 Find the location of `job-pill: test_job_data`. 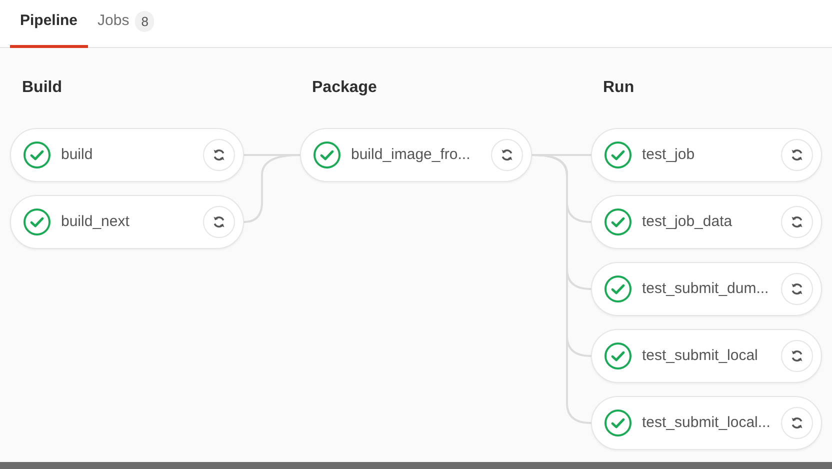

job-pill: test_job_data is located at coordinates (706, 222).